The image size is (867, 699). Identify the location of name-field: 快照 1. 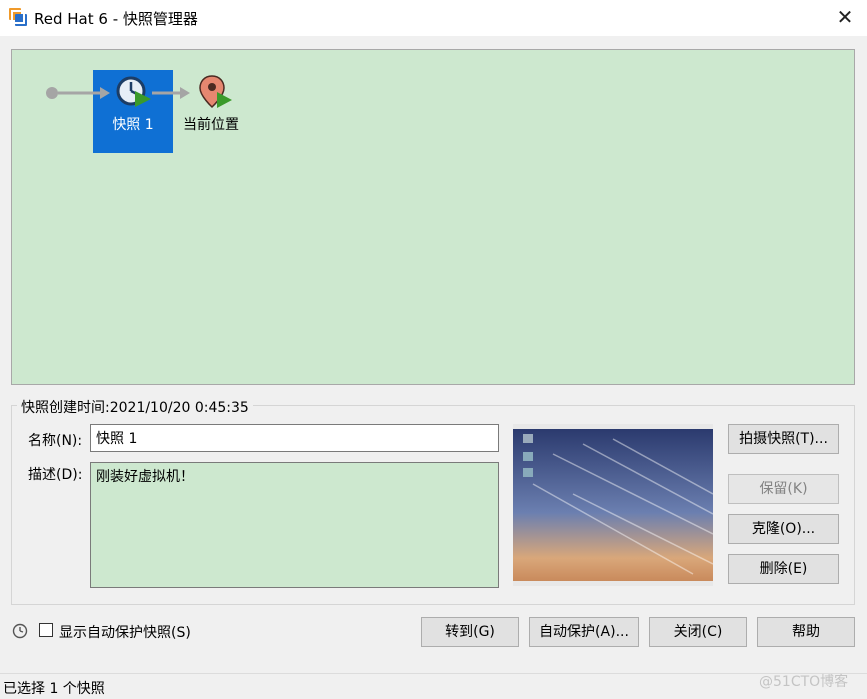
(294, 438).